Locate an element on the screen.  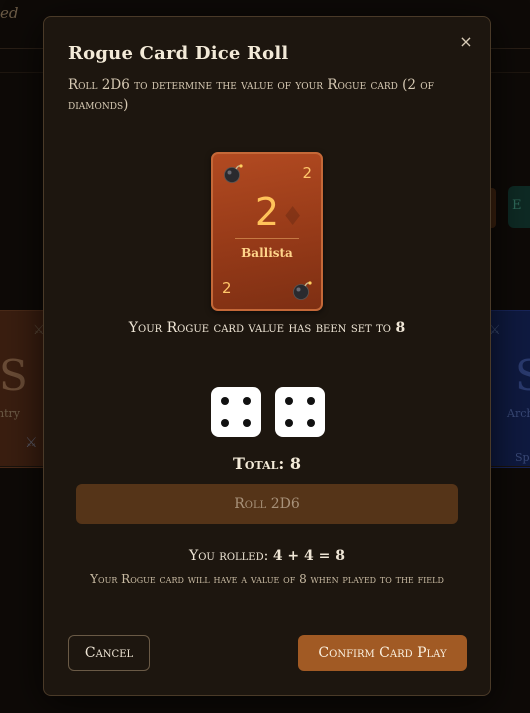
close-icon: × is located at coordinates (466, 42).